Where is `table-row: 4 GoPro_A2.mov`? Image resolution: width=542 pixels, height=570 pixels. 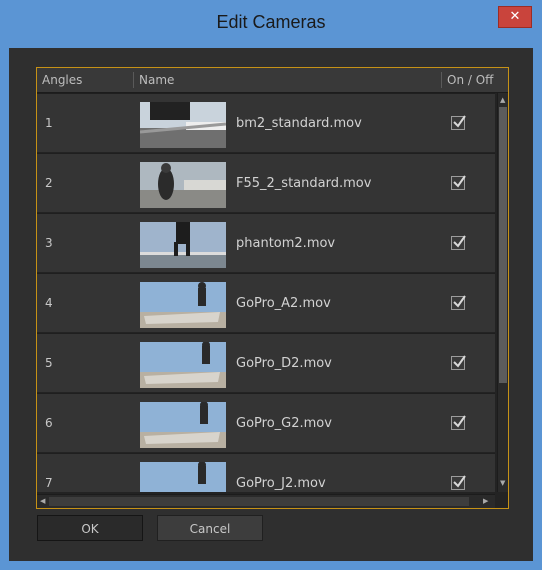 table-row: 4 GoPro_A2.mov is located at coordinates (266, 302).